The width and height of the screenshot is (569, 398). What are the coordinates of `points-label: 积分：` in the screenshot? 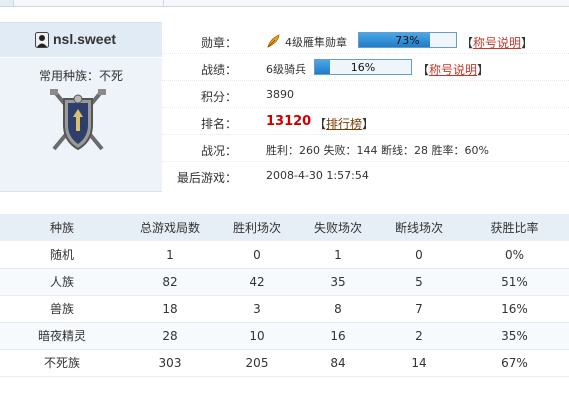 It's located at (218, 97).